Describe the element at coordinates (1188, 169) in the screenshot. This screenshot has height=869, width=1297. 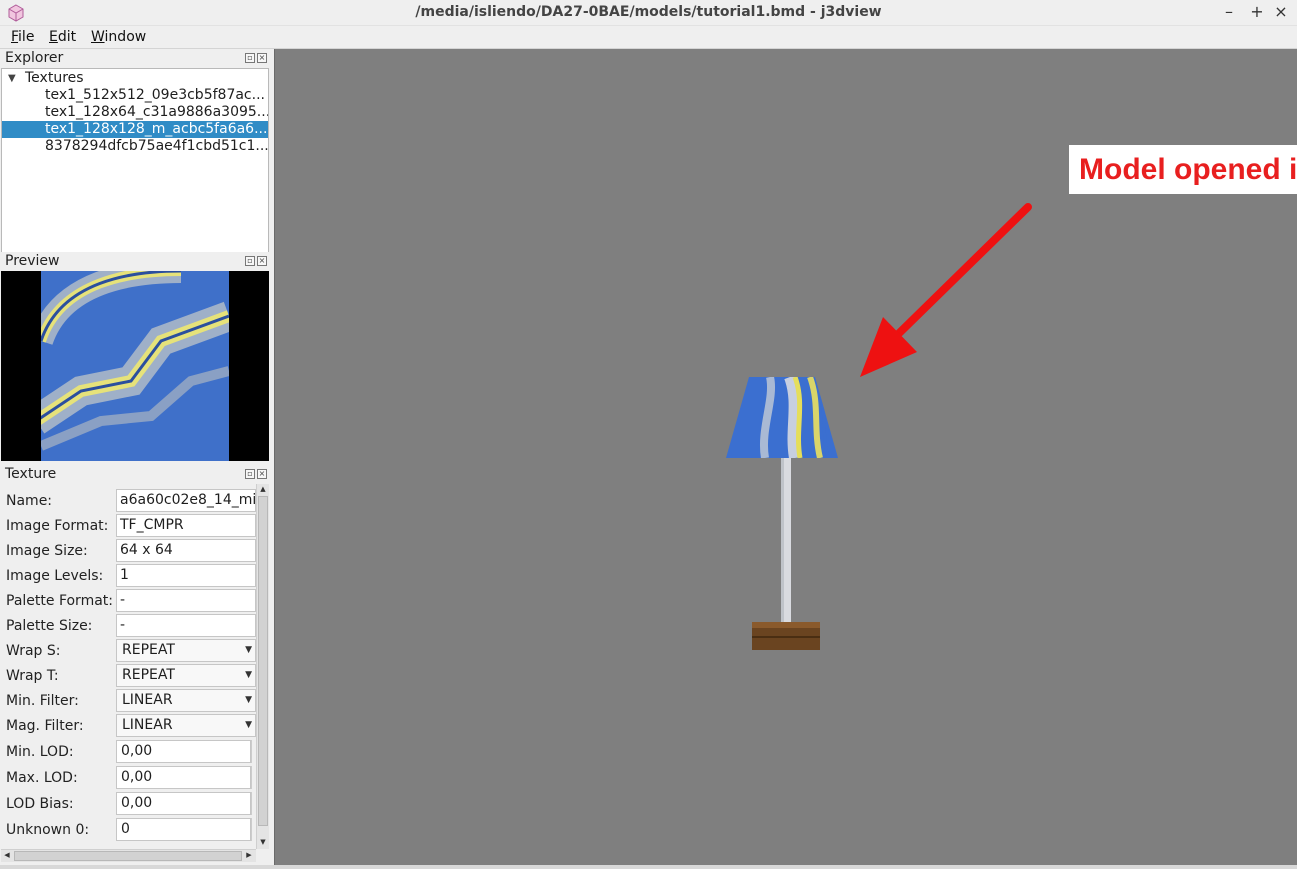
I see `annotation-text: Model opened in` at that location.